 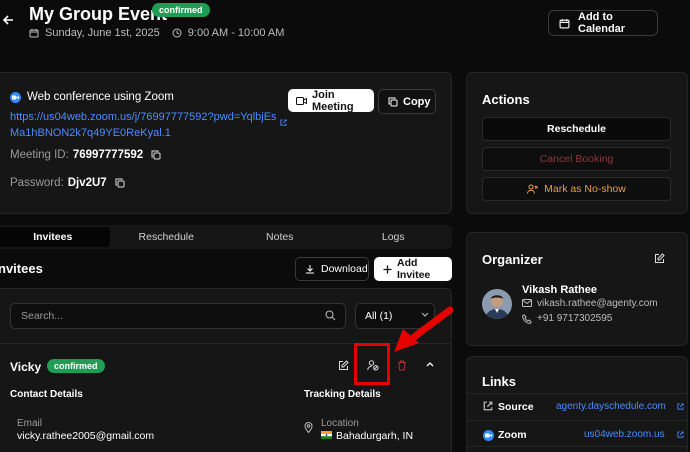 I want to click on annotation-highlight-box, so click(x=372, y=364).